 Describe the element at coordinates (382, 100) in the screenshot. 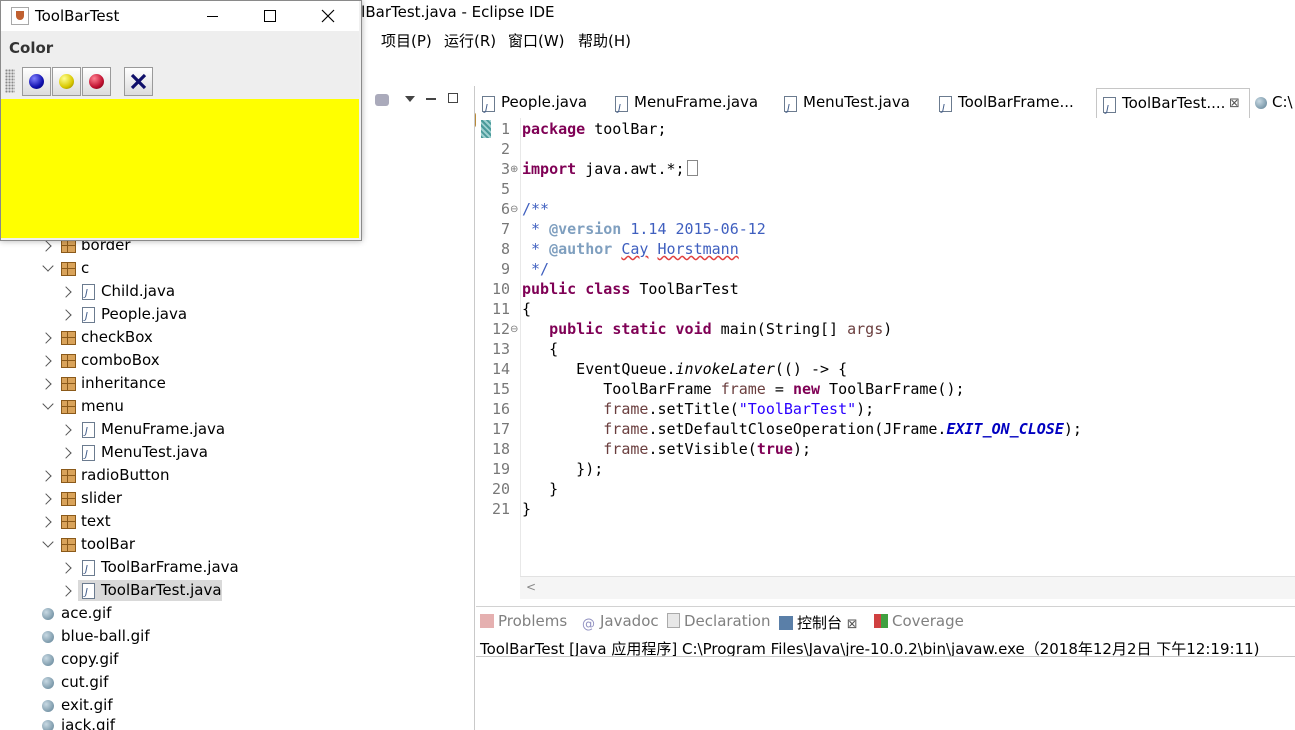

I see `link-editor-icon` at that location.